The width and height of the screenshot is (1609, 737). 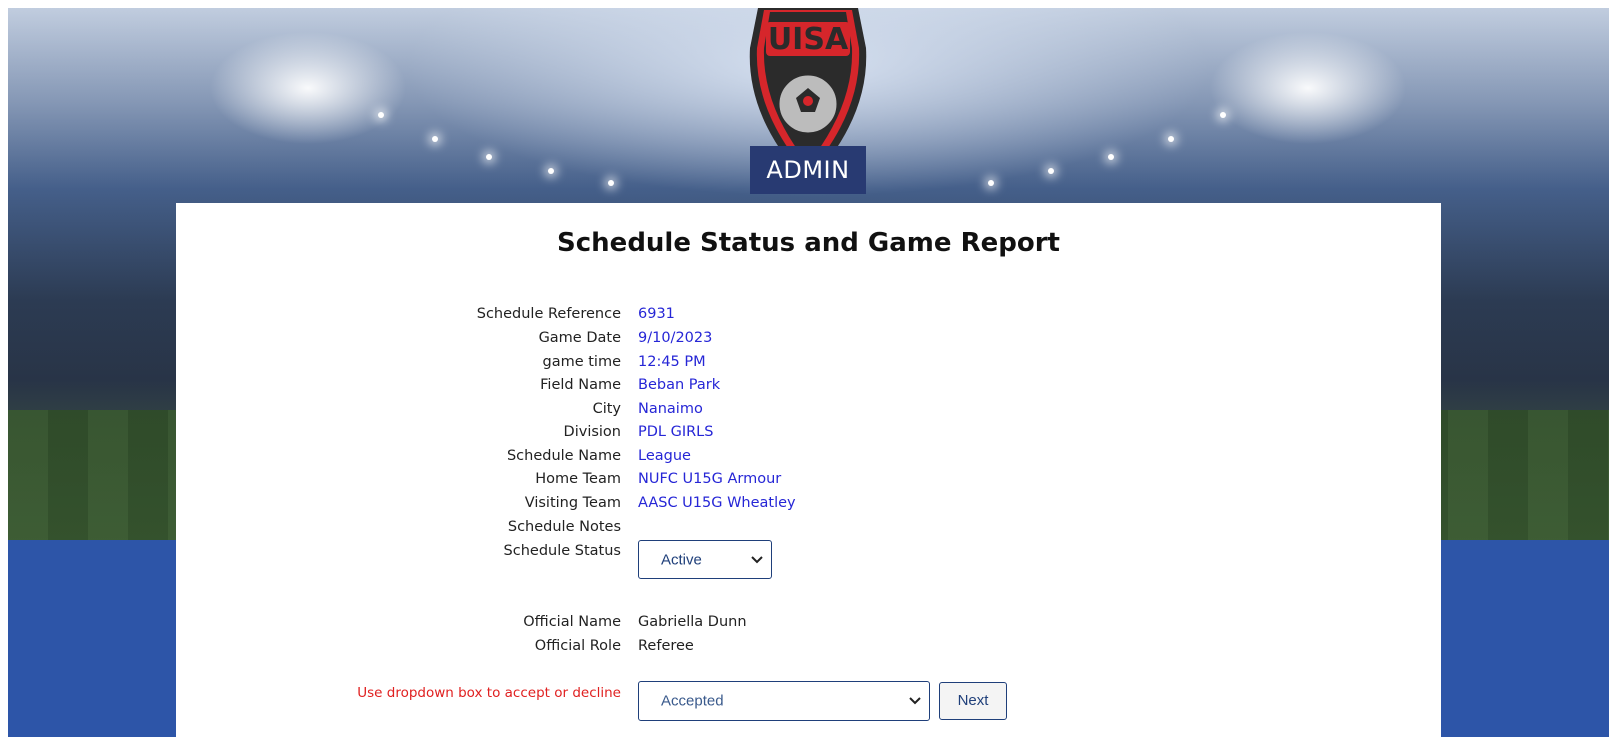 What do you see at coordinates (804, 483) in the screenshot?
I see `field-row: Home Team NUFC U15G Armour` at bounding box center [804, 483].